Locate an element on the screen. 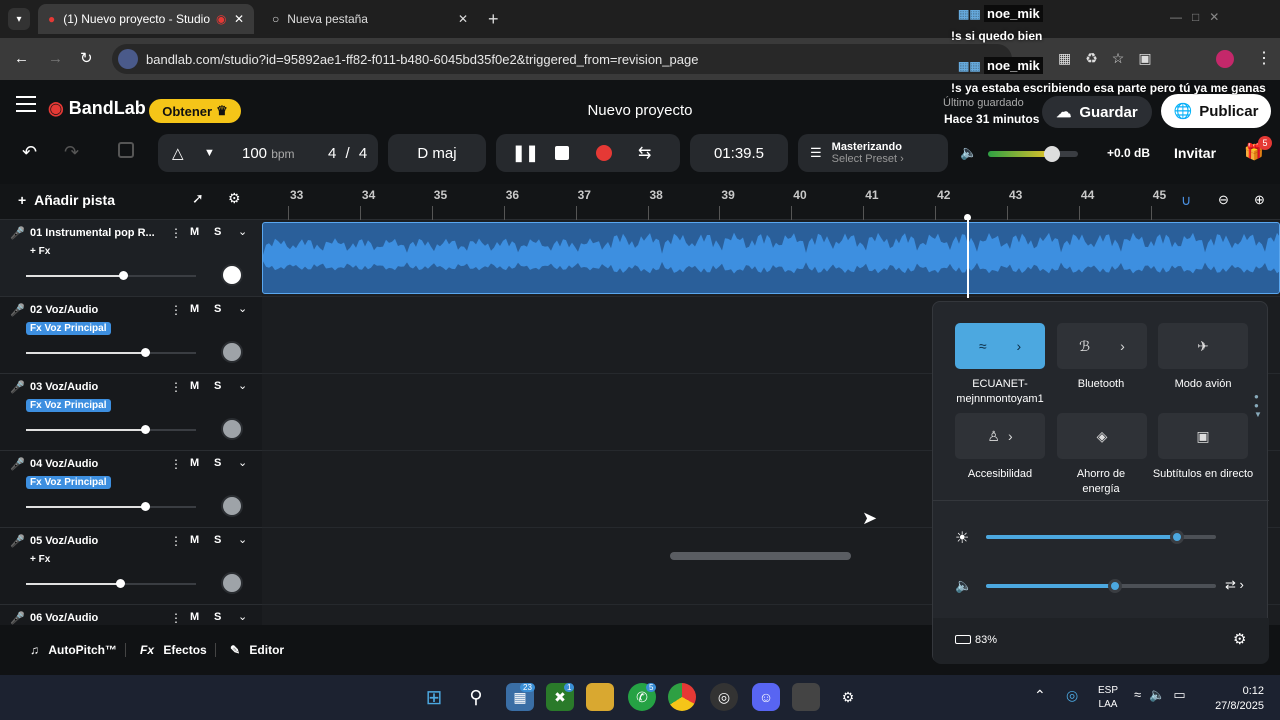  hamburger-menu-icon is located at coordinates (26, 104).